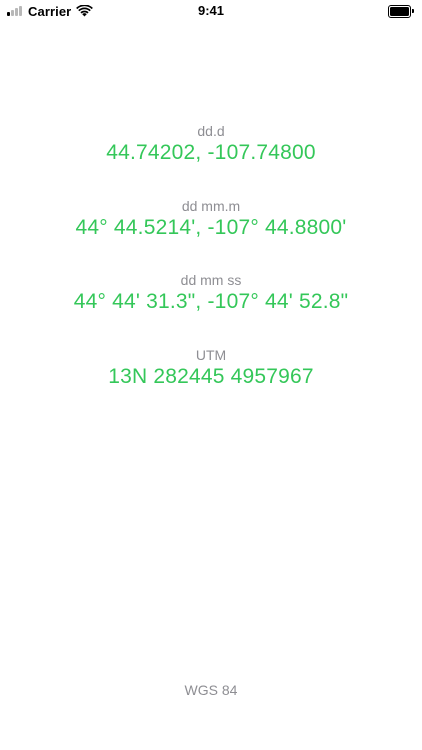  What do you see at coordinates (211, 377) in the screenshot?
I see `coordinate-utm-value: 13N 282445 4957967` at bounding box center [211, 377].